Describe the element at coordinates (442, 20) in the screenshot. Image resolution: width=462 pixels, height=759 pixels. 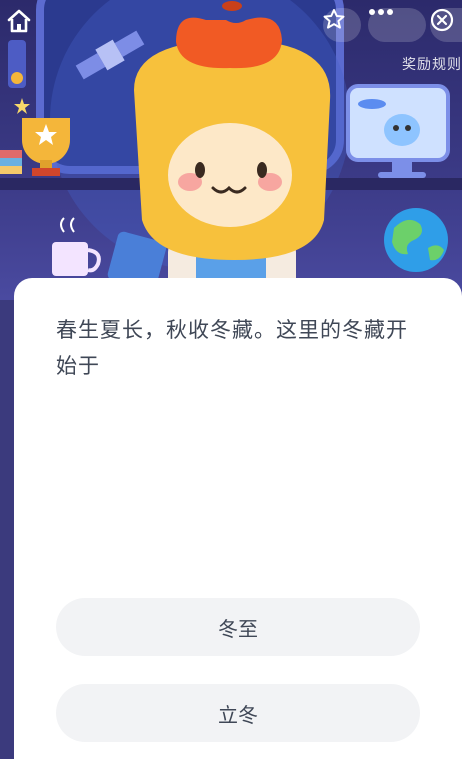
I see `close-icon` at that location.